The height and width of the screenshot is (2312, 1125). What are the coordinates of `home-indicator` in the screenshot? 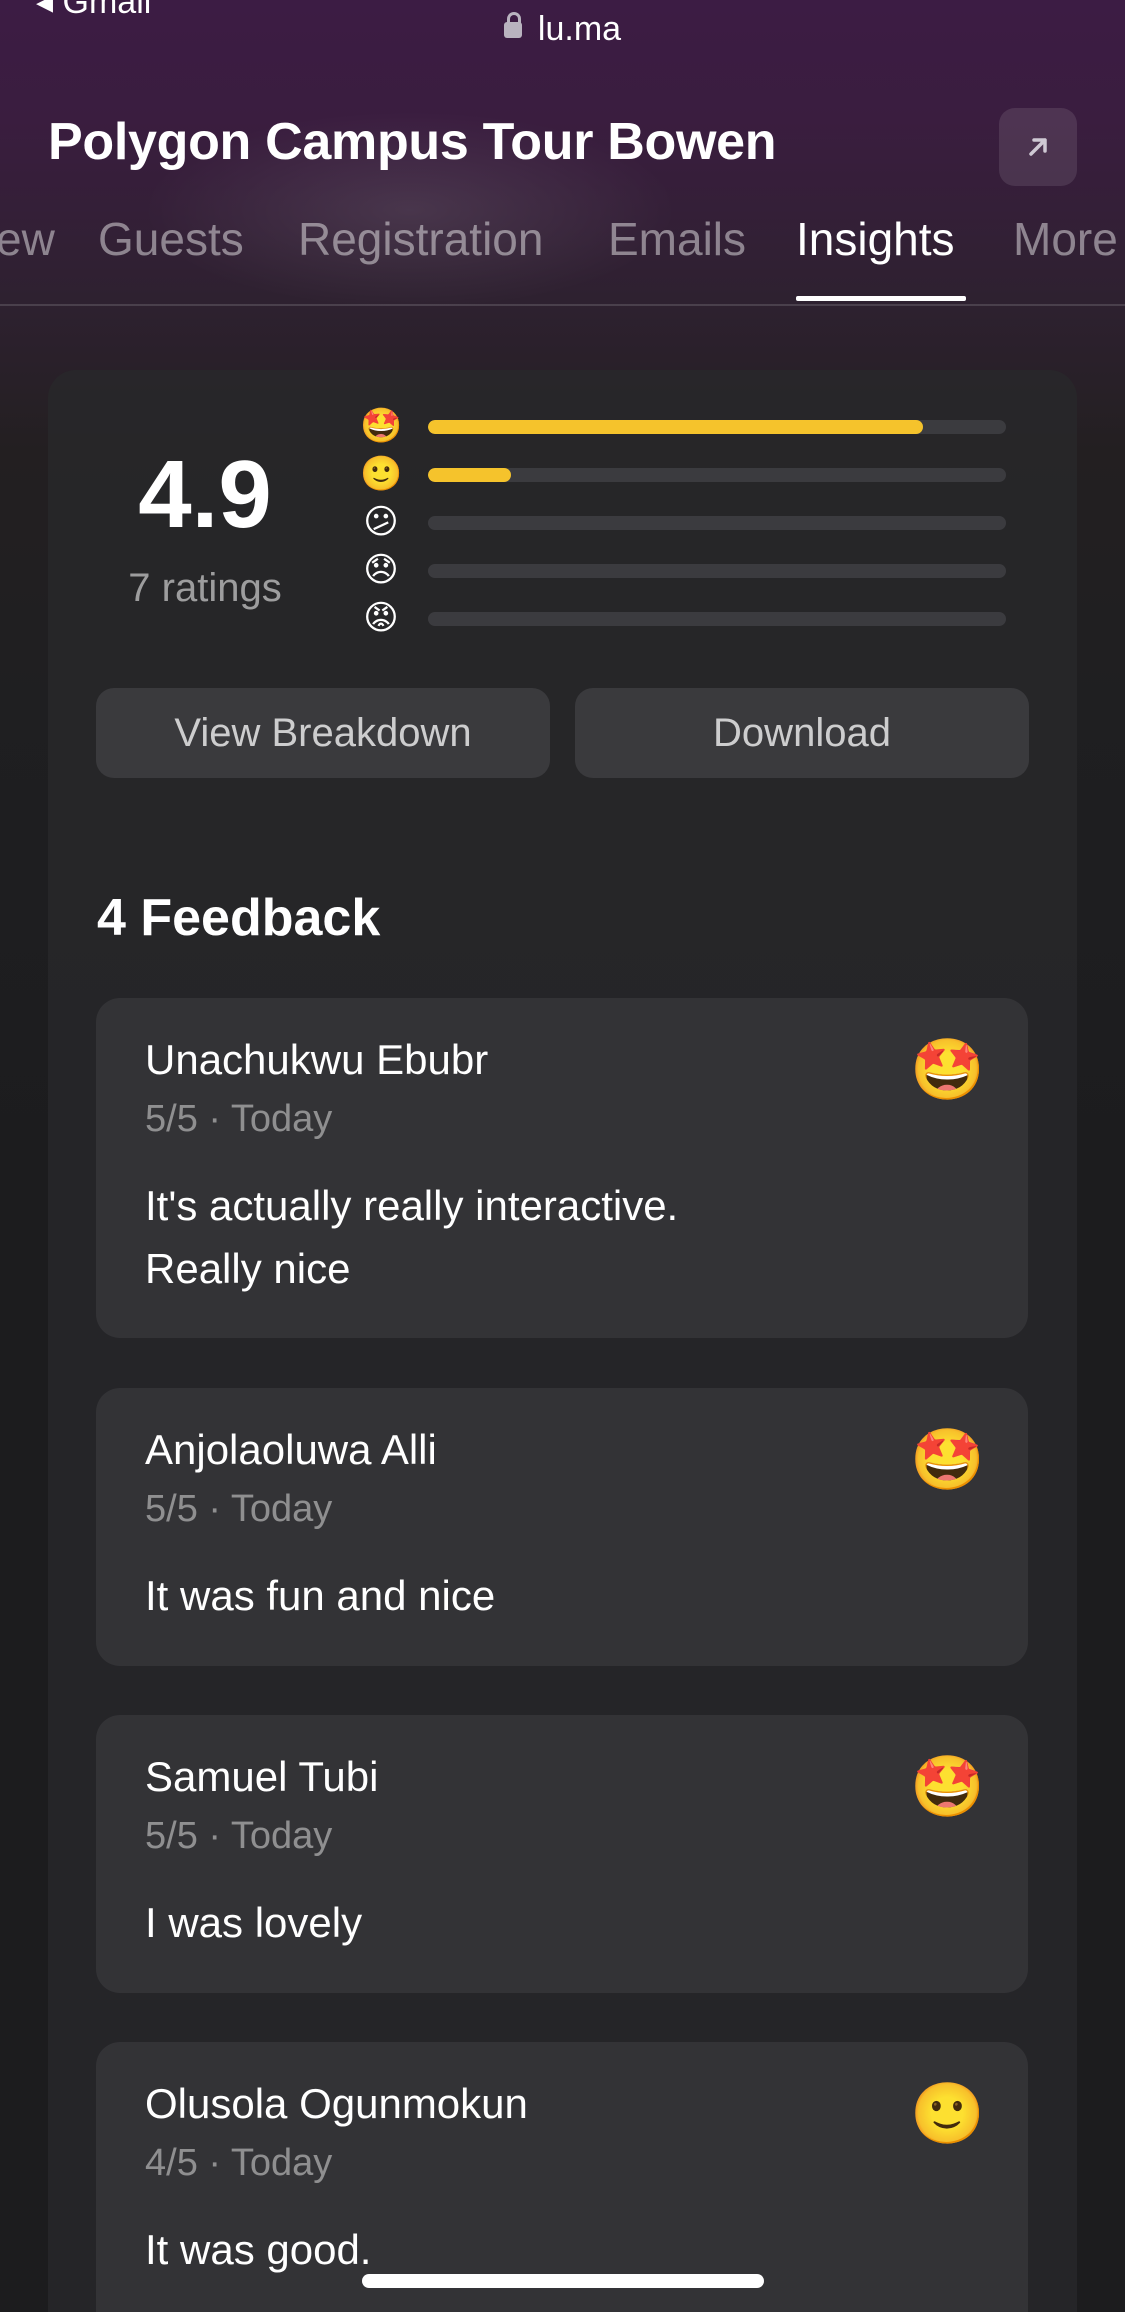 It's located at (563, 2281).